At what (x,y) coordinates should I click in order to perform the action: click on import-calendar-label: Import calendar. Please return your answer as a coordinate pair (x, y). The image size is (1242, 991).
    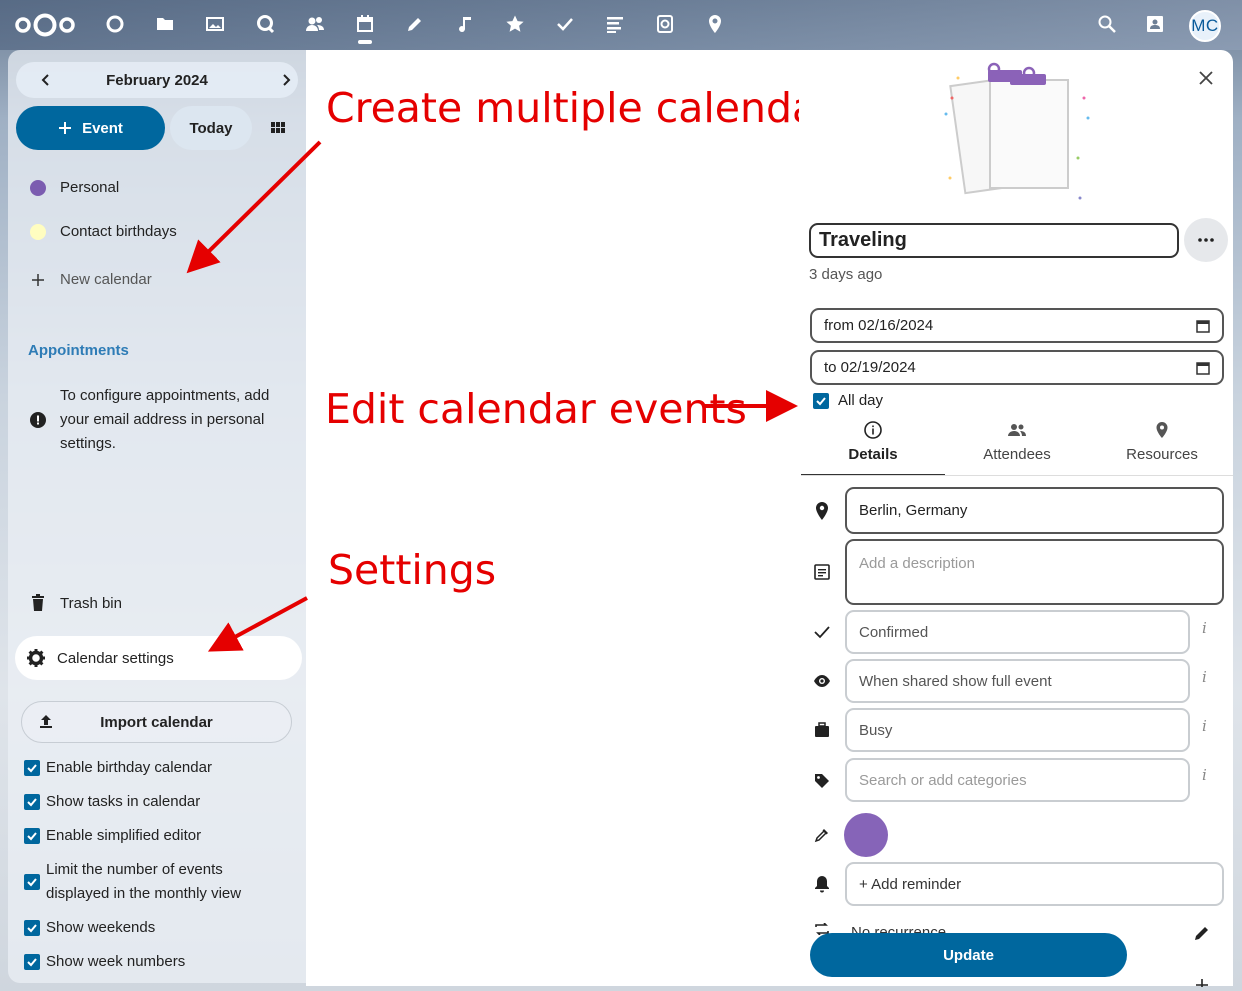
    Looking at the image, I should click on (156, 722).